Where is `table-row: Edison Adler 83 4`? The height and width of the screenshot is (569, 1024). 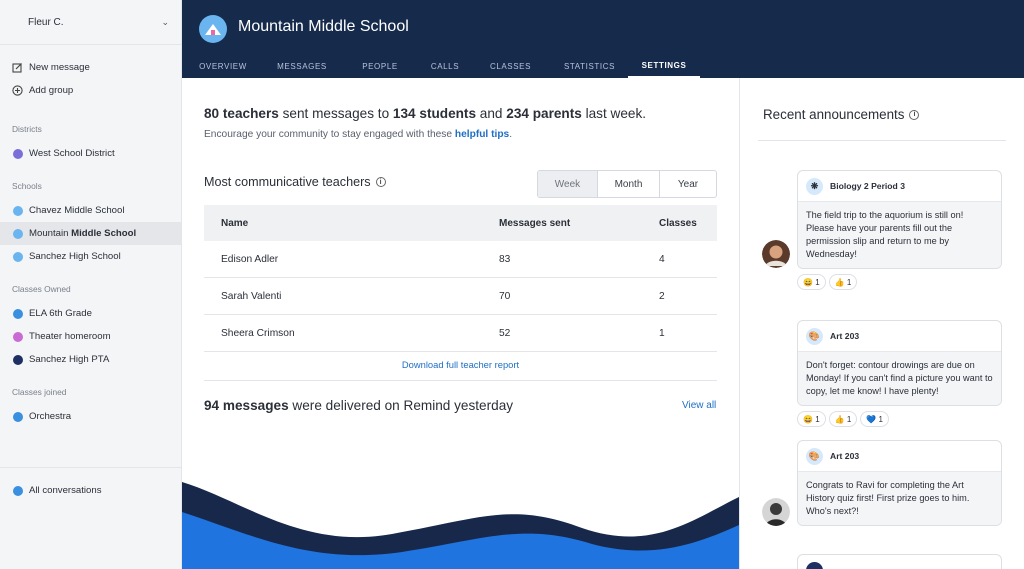 table-row: Edison Adler 83 4 is located at coordinates (460, 259).